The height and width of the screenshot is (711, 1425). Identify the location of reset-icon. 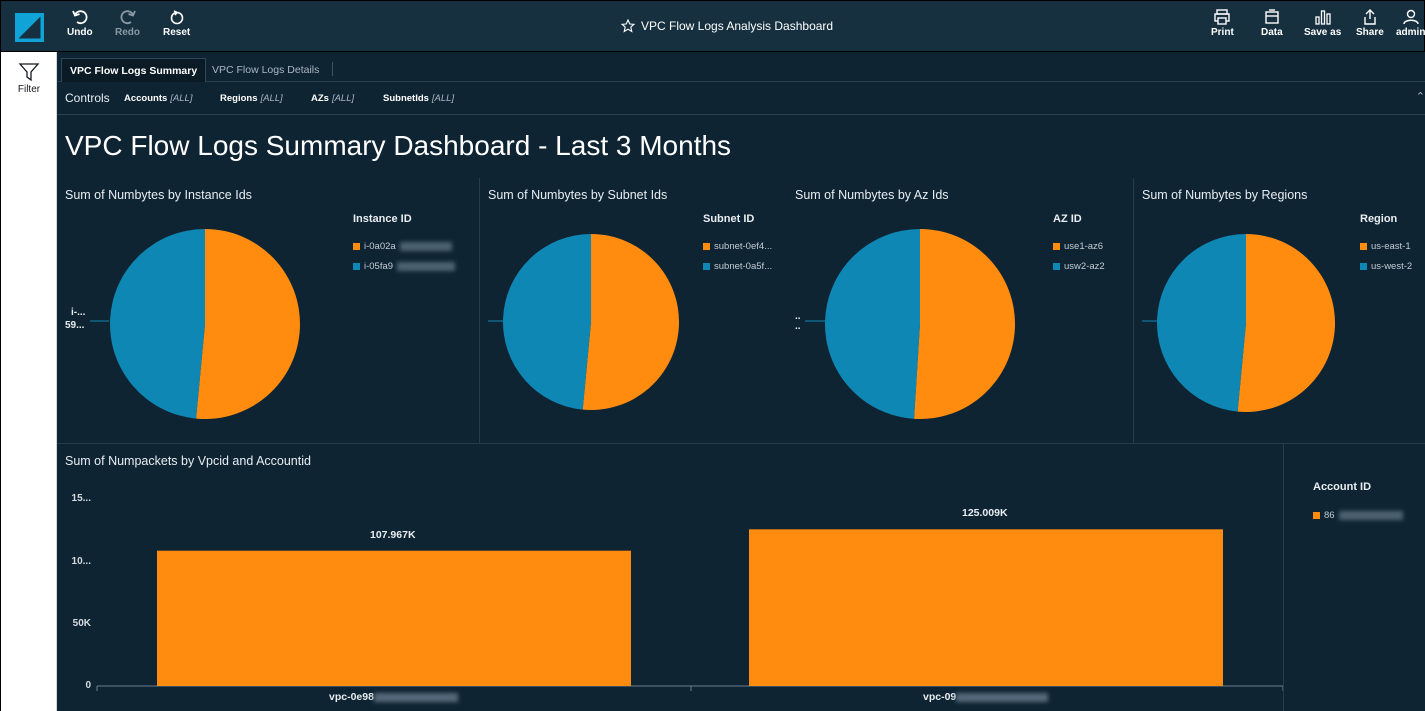
(176, 17).